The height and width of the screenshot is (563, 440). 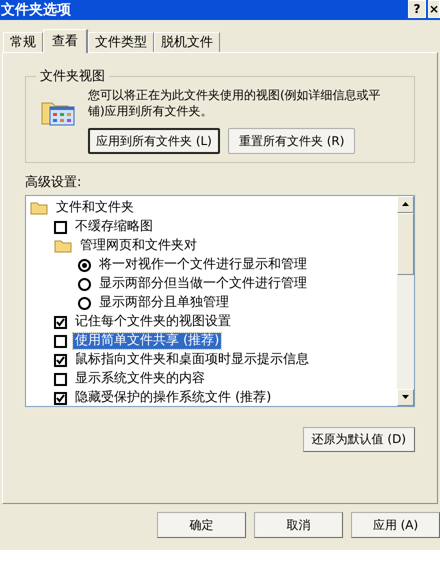 What do you see at coordinates (153, 322) in the screenshot?
I see `setting-label: 记住每个文件夹的视图设置` at bounding box center [153, 322].